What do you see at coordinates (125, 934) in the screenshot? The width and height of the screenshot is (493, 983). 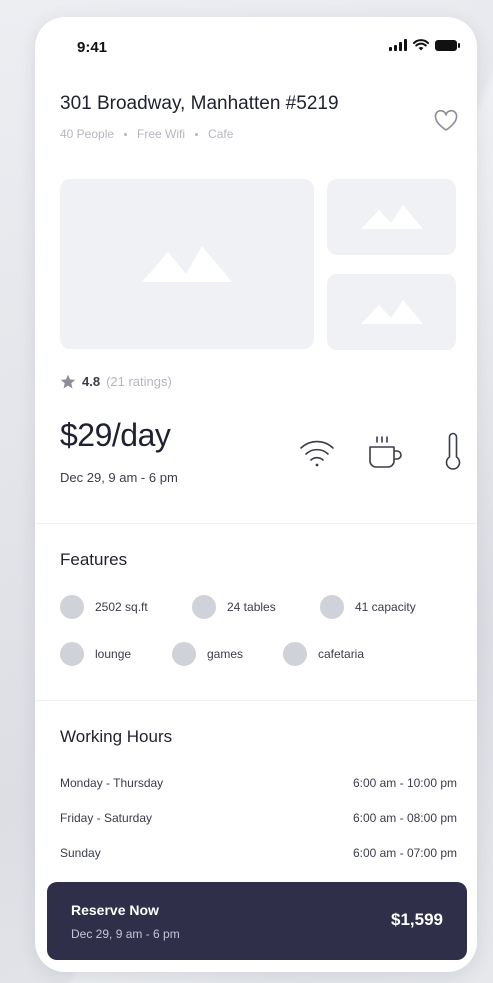 I see `reserve-date: Dec 29, 9 am - 6 pm` at bounding box center [125, 934].